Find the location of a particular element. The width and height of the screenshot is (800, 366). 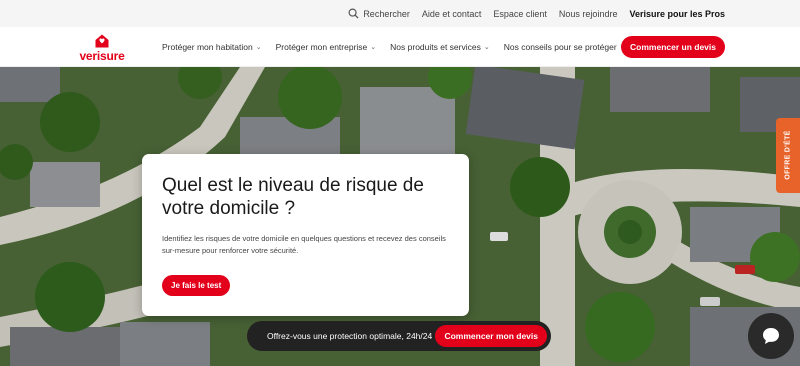

chat-button is located at coordinates (771, 336).